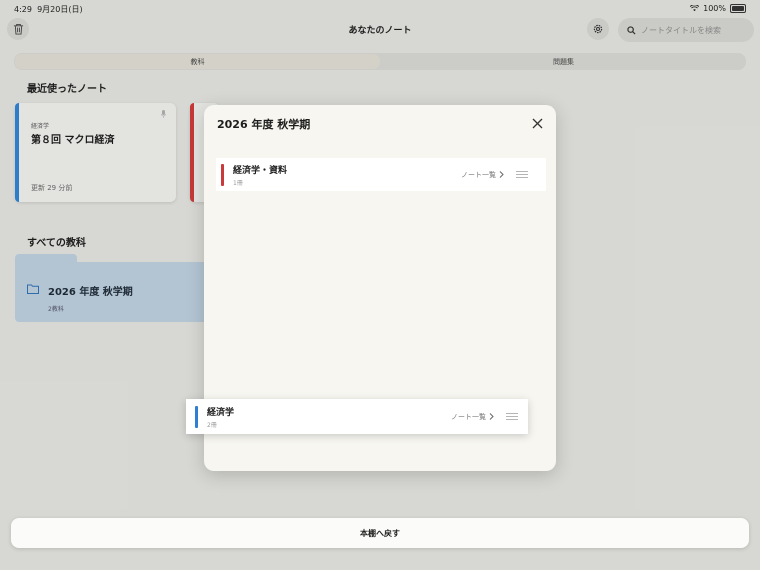  Describe the element at coordinates (264, 124) in the screenshot. I see `modal-title: 2026 年度 秋学期` at that location.